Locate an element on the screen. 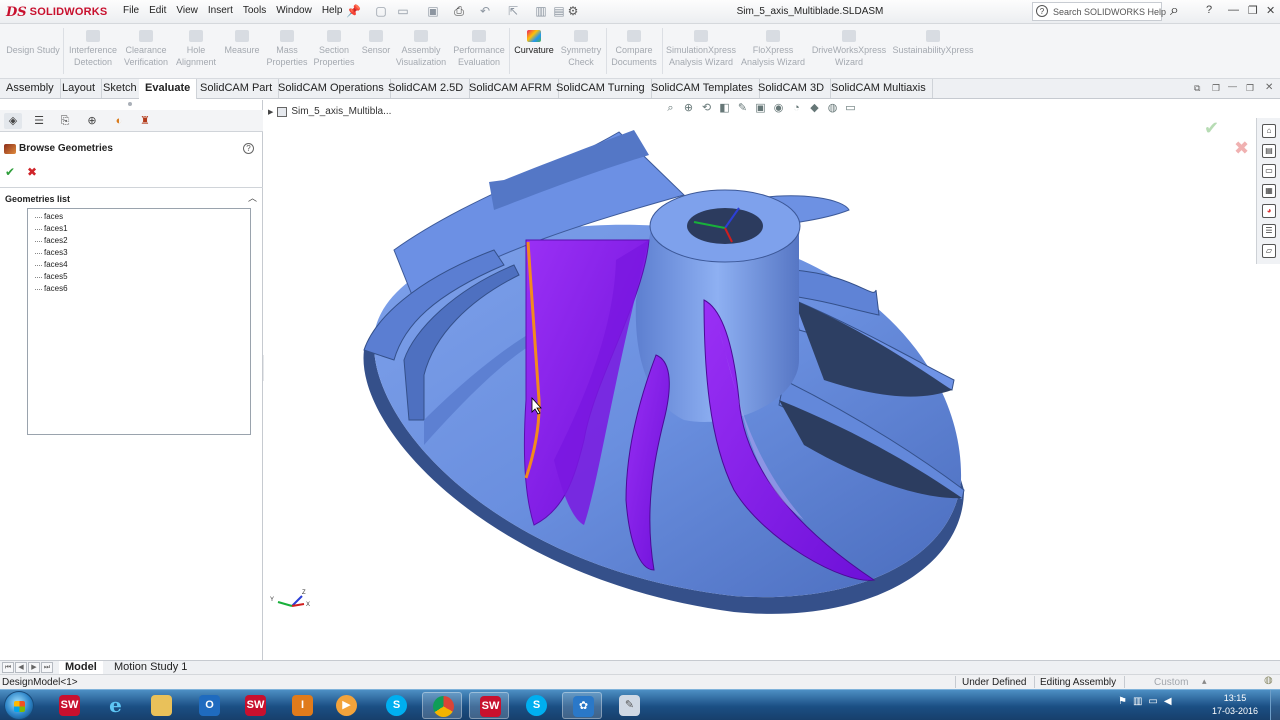  tab-solidcam-multiaxis: SolidCAM Multiaxis is located at coordinates (879, 88).